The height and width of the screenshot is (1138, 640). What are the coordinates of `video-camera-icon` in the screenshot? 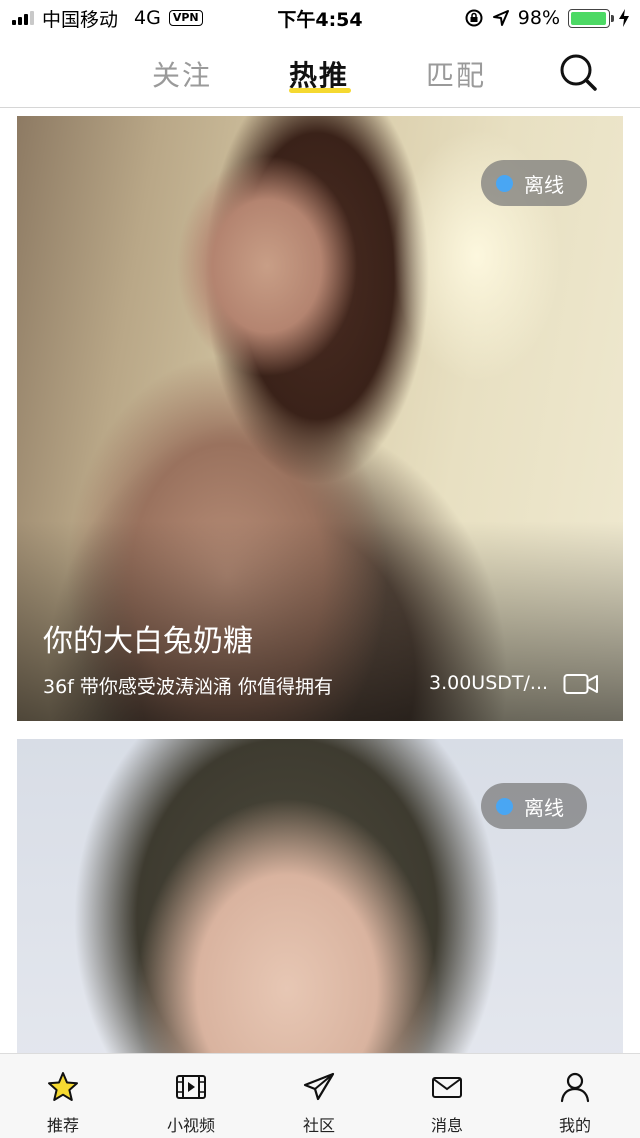 It's located at (580, 684).